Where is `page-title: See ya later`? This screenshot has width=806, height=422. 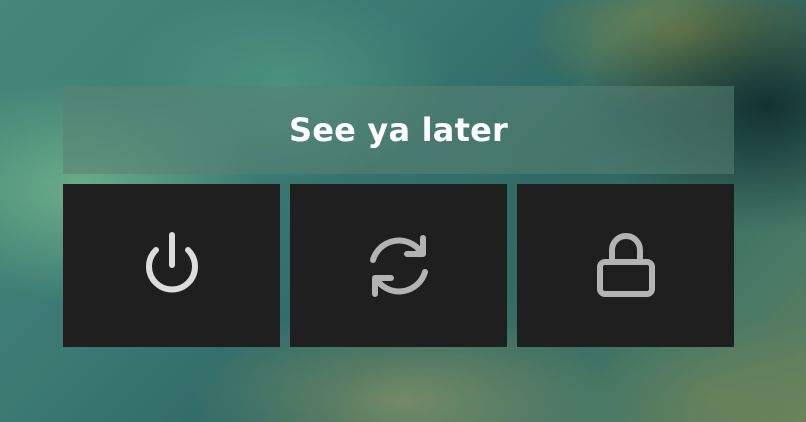 page-title: See ya later is located at coordinates (398, 130).